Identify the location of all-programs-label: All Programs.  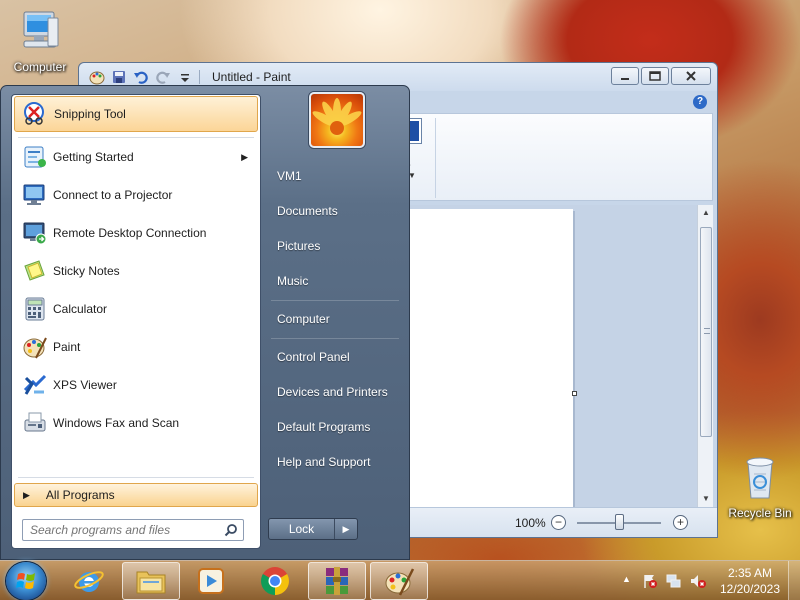
(80, 495).